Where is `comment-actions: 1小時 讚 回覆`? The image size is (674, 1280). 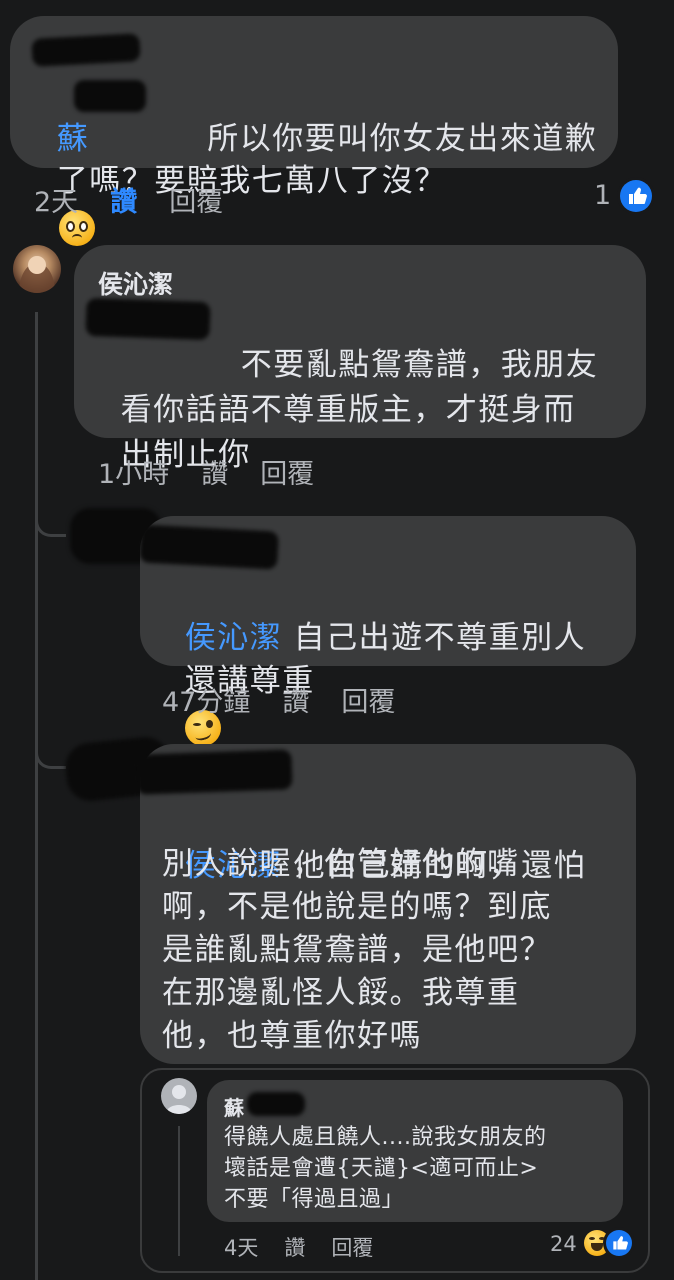 comment-actions: 1小時 讚 回覆 is located at coordinates (222, 471).